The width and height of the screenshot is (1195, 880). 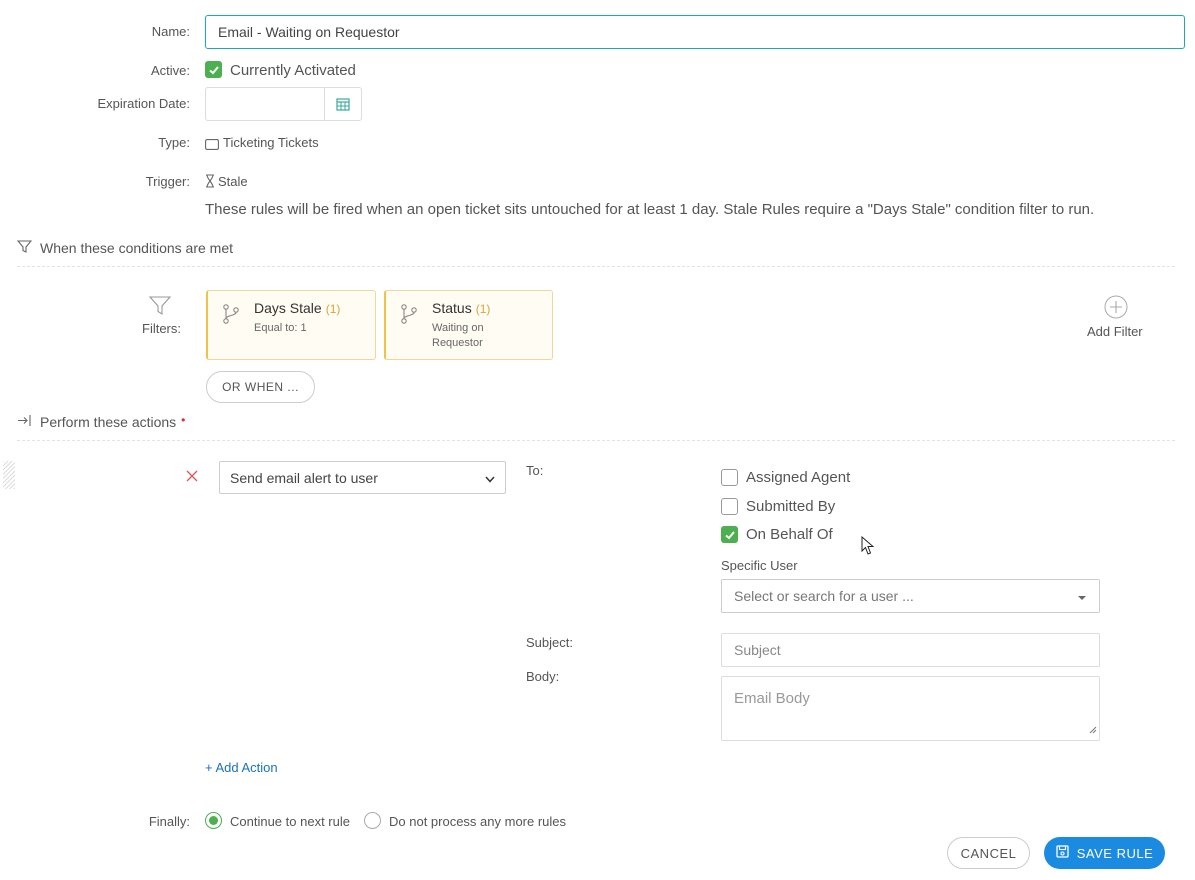 I want to click on arrow-in-icon, so click(x=24, y=422).